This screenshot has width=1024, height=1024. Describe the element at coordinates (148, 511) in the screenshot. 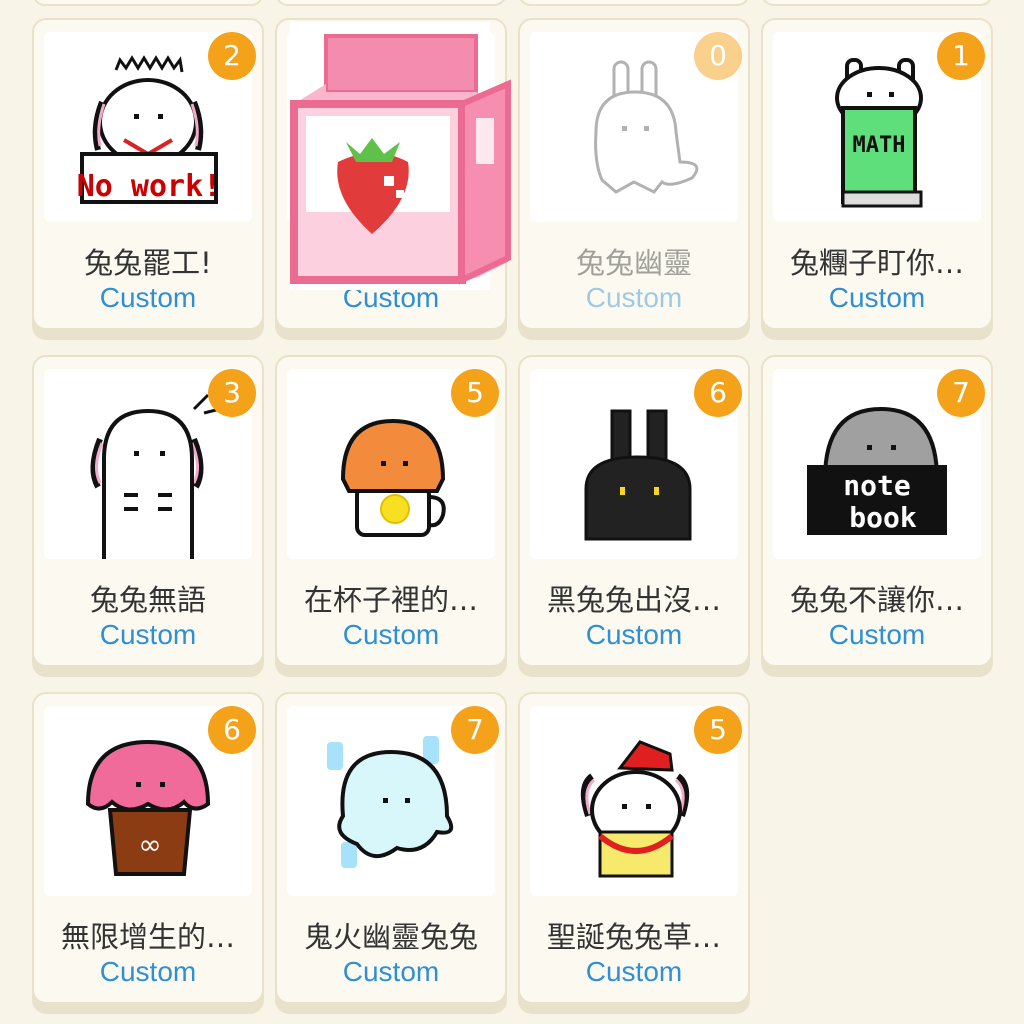

I see `sticker-card: 3 兔兔無語 Custom` at that location.